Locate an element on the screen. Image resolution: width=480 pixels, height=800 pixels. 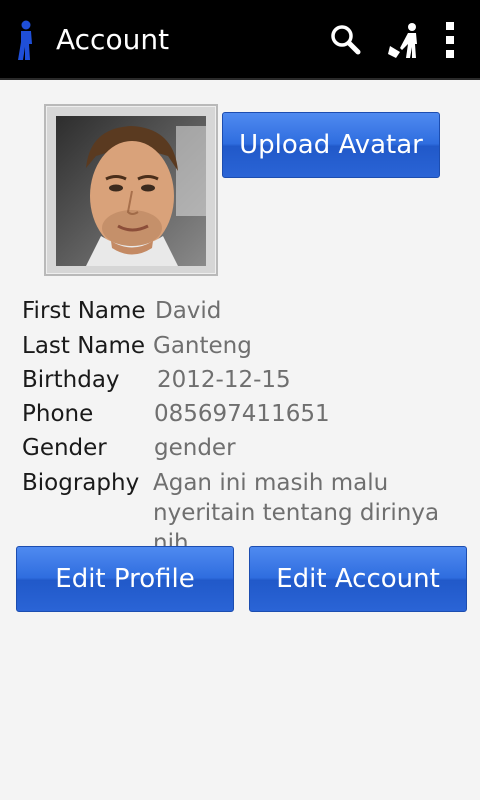
avatar-photo is located at coordinates (131, 191).